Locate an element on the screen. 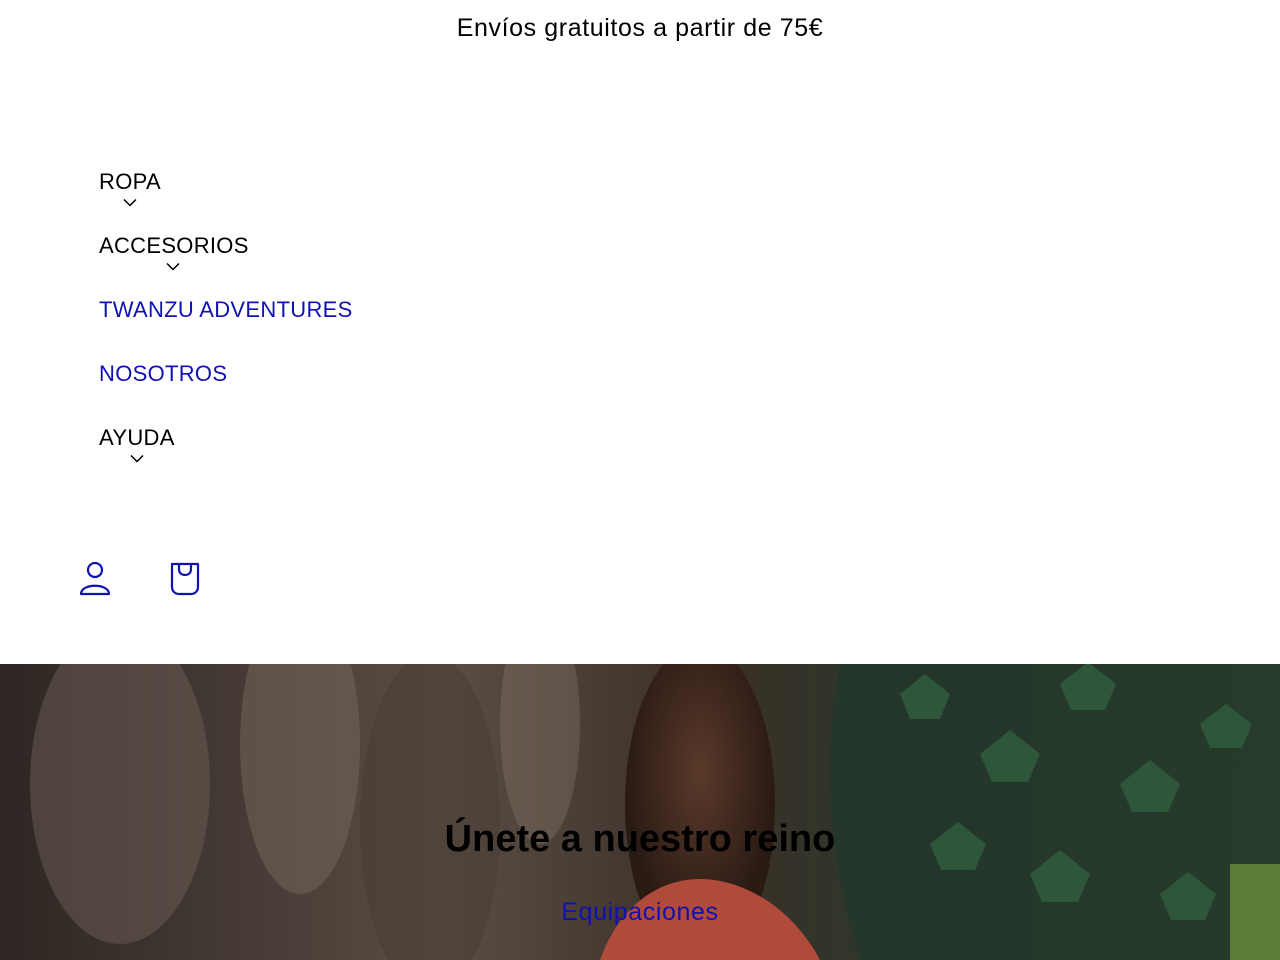 Image resolution: width=1280 pixels, height=960 pixels. nav-item-nosotros: NOSOTROS is located at coordinates (226, 384).